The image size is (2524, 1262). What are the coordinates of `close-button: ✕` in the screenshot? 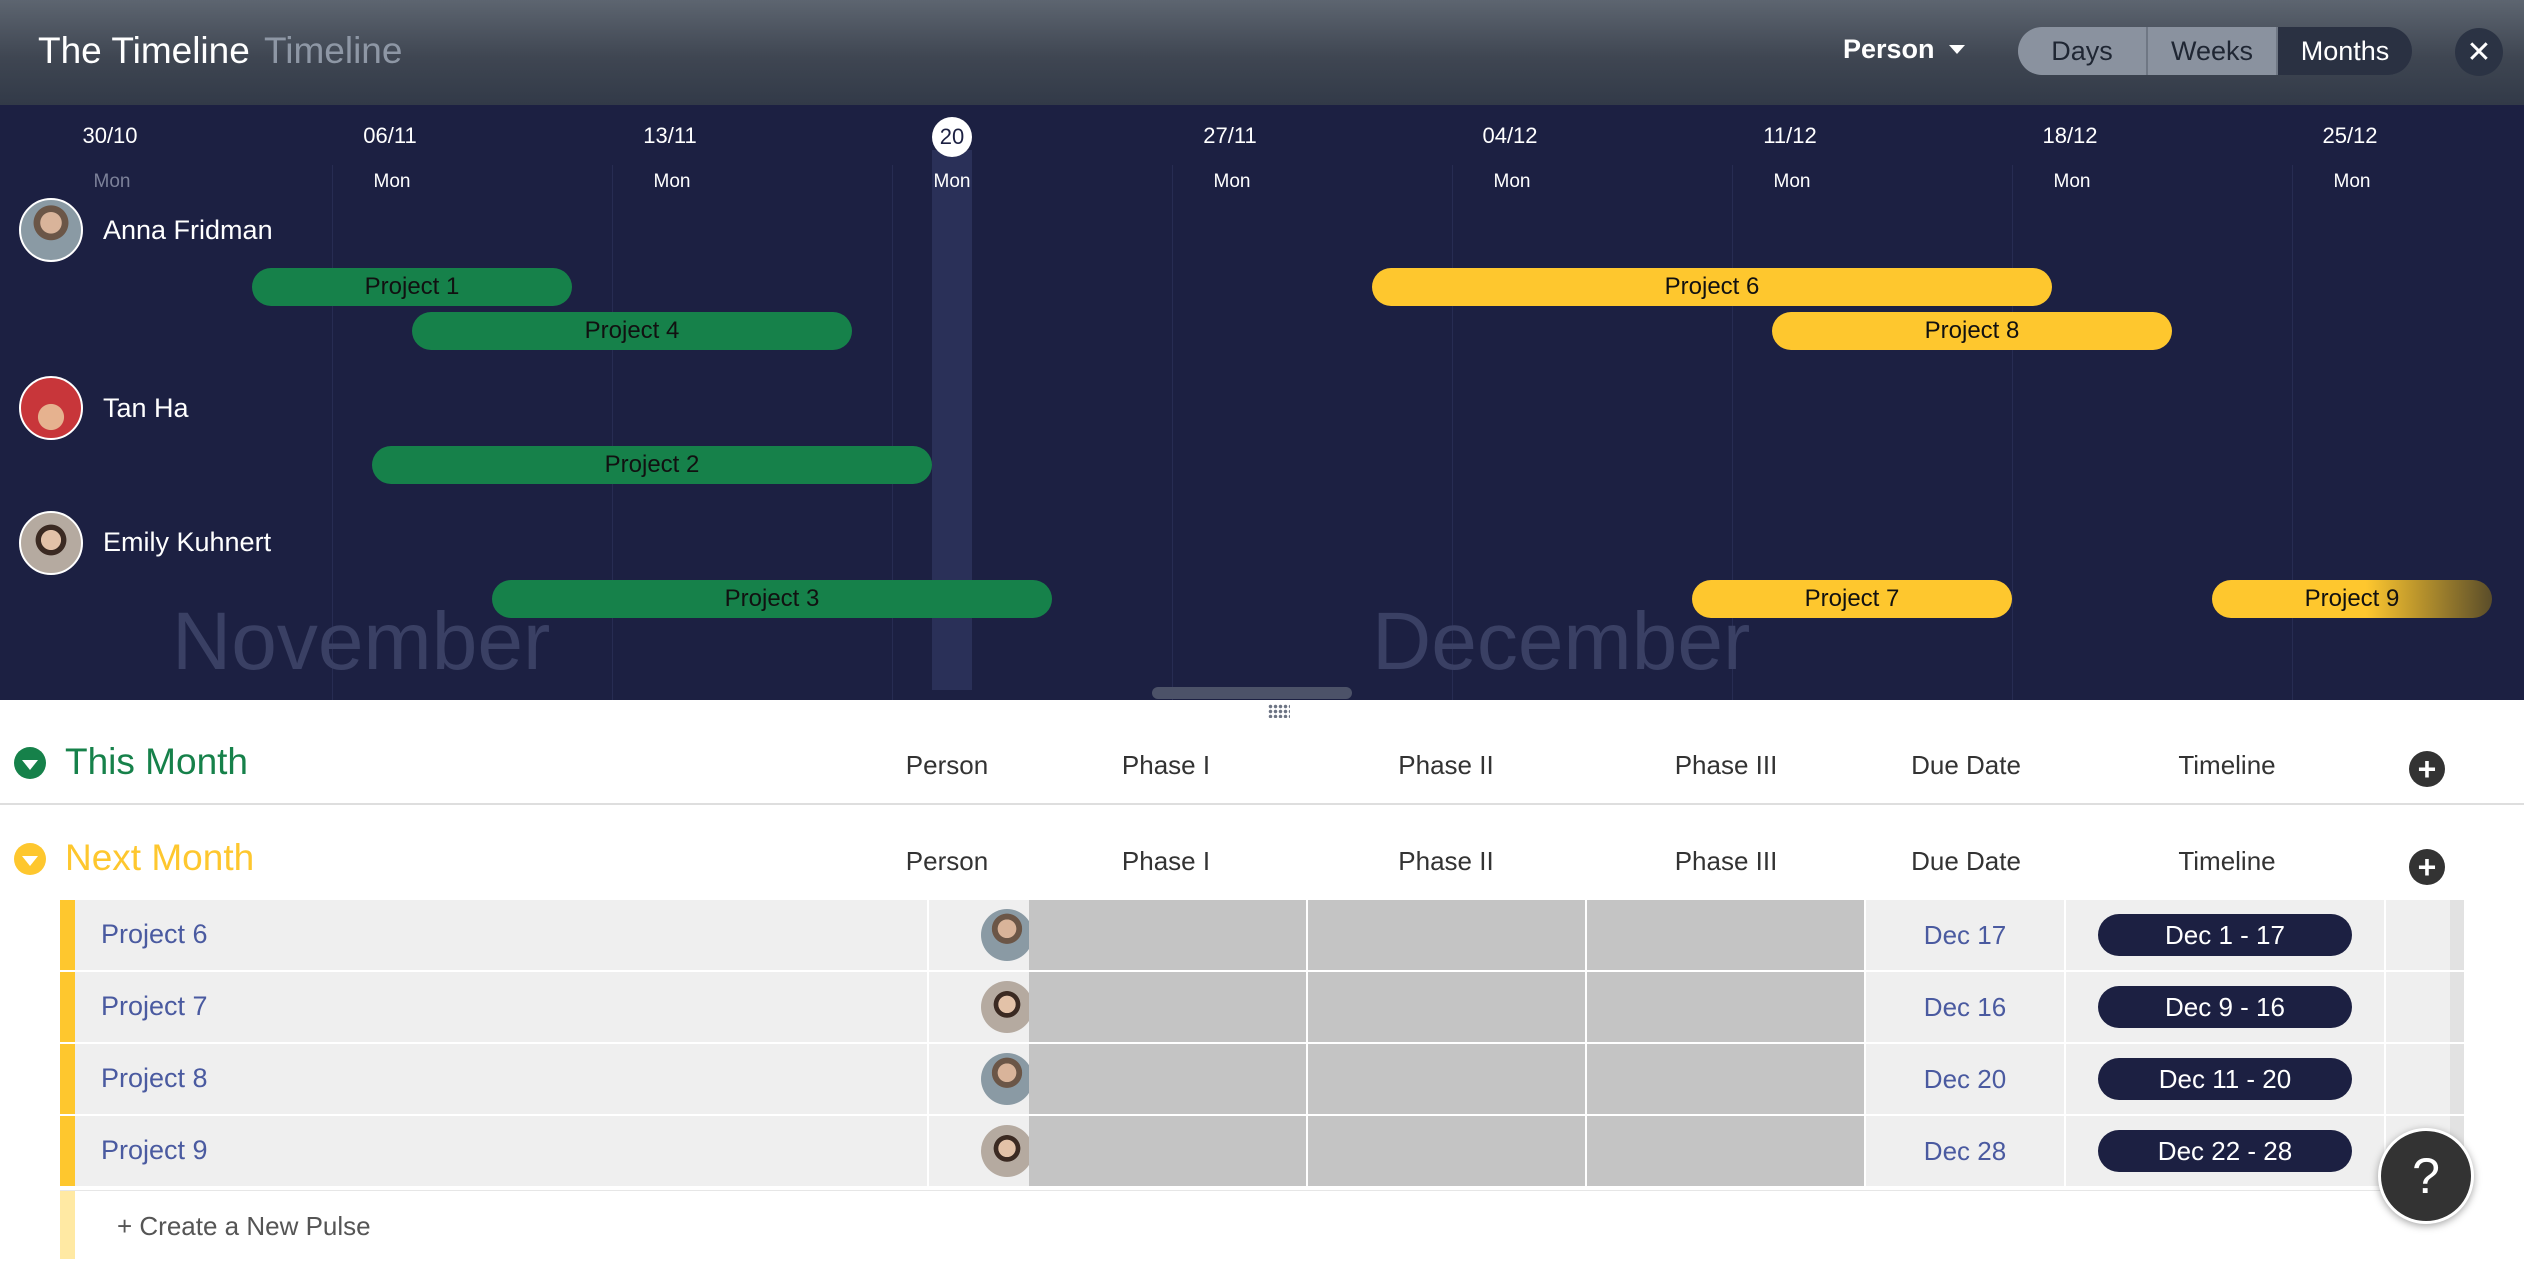 It's located at (2479, 52).